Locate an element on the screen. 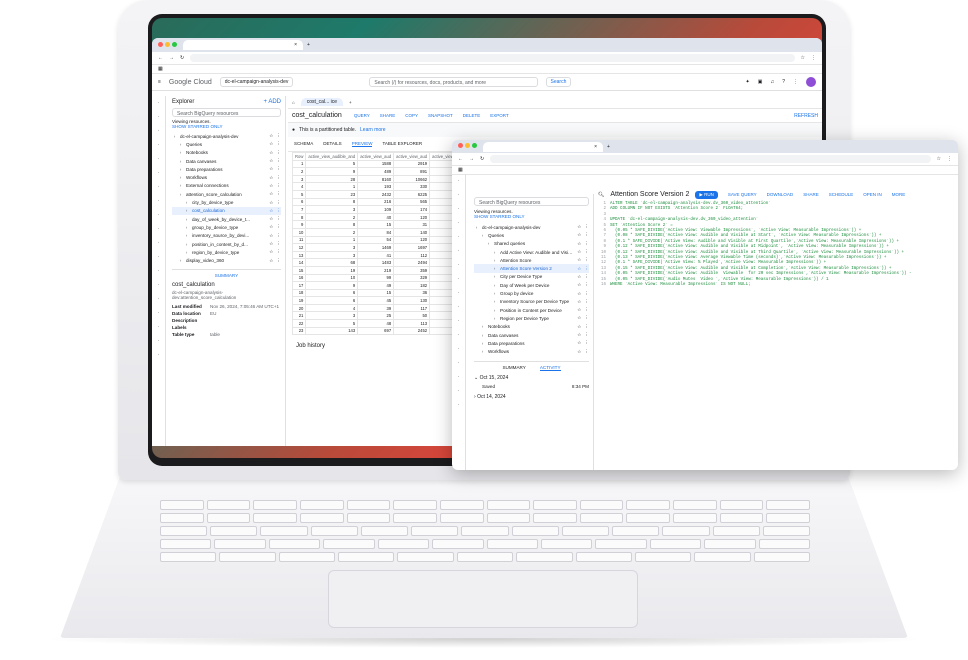 The width and height of the screenshot is (968, 660). action-query-button: QUERY is located at coordinates (362, 115).